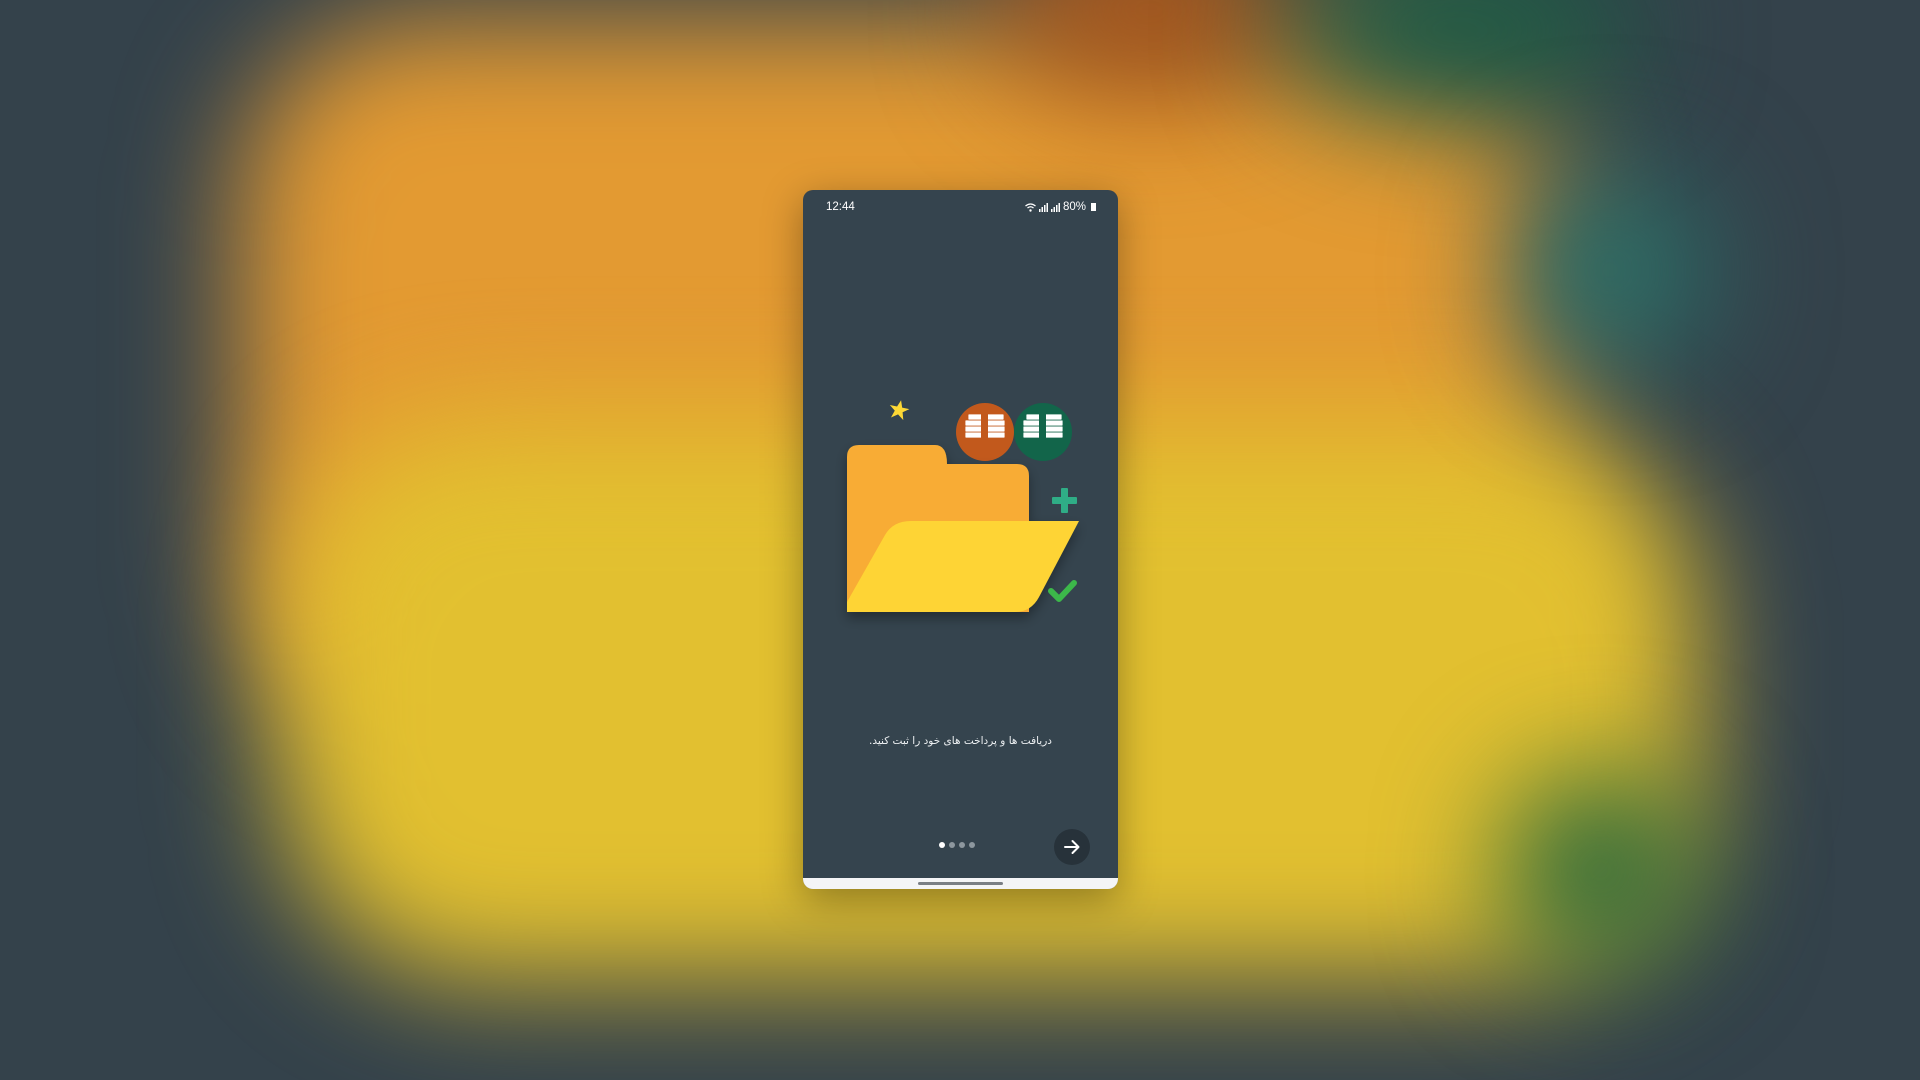 This screenshot has width=1920, height=1080. I want to click on arrow-right-icon, so click(1072, 847).